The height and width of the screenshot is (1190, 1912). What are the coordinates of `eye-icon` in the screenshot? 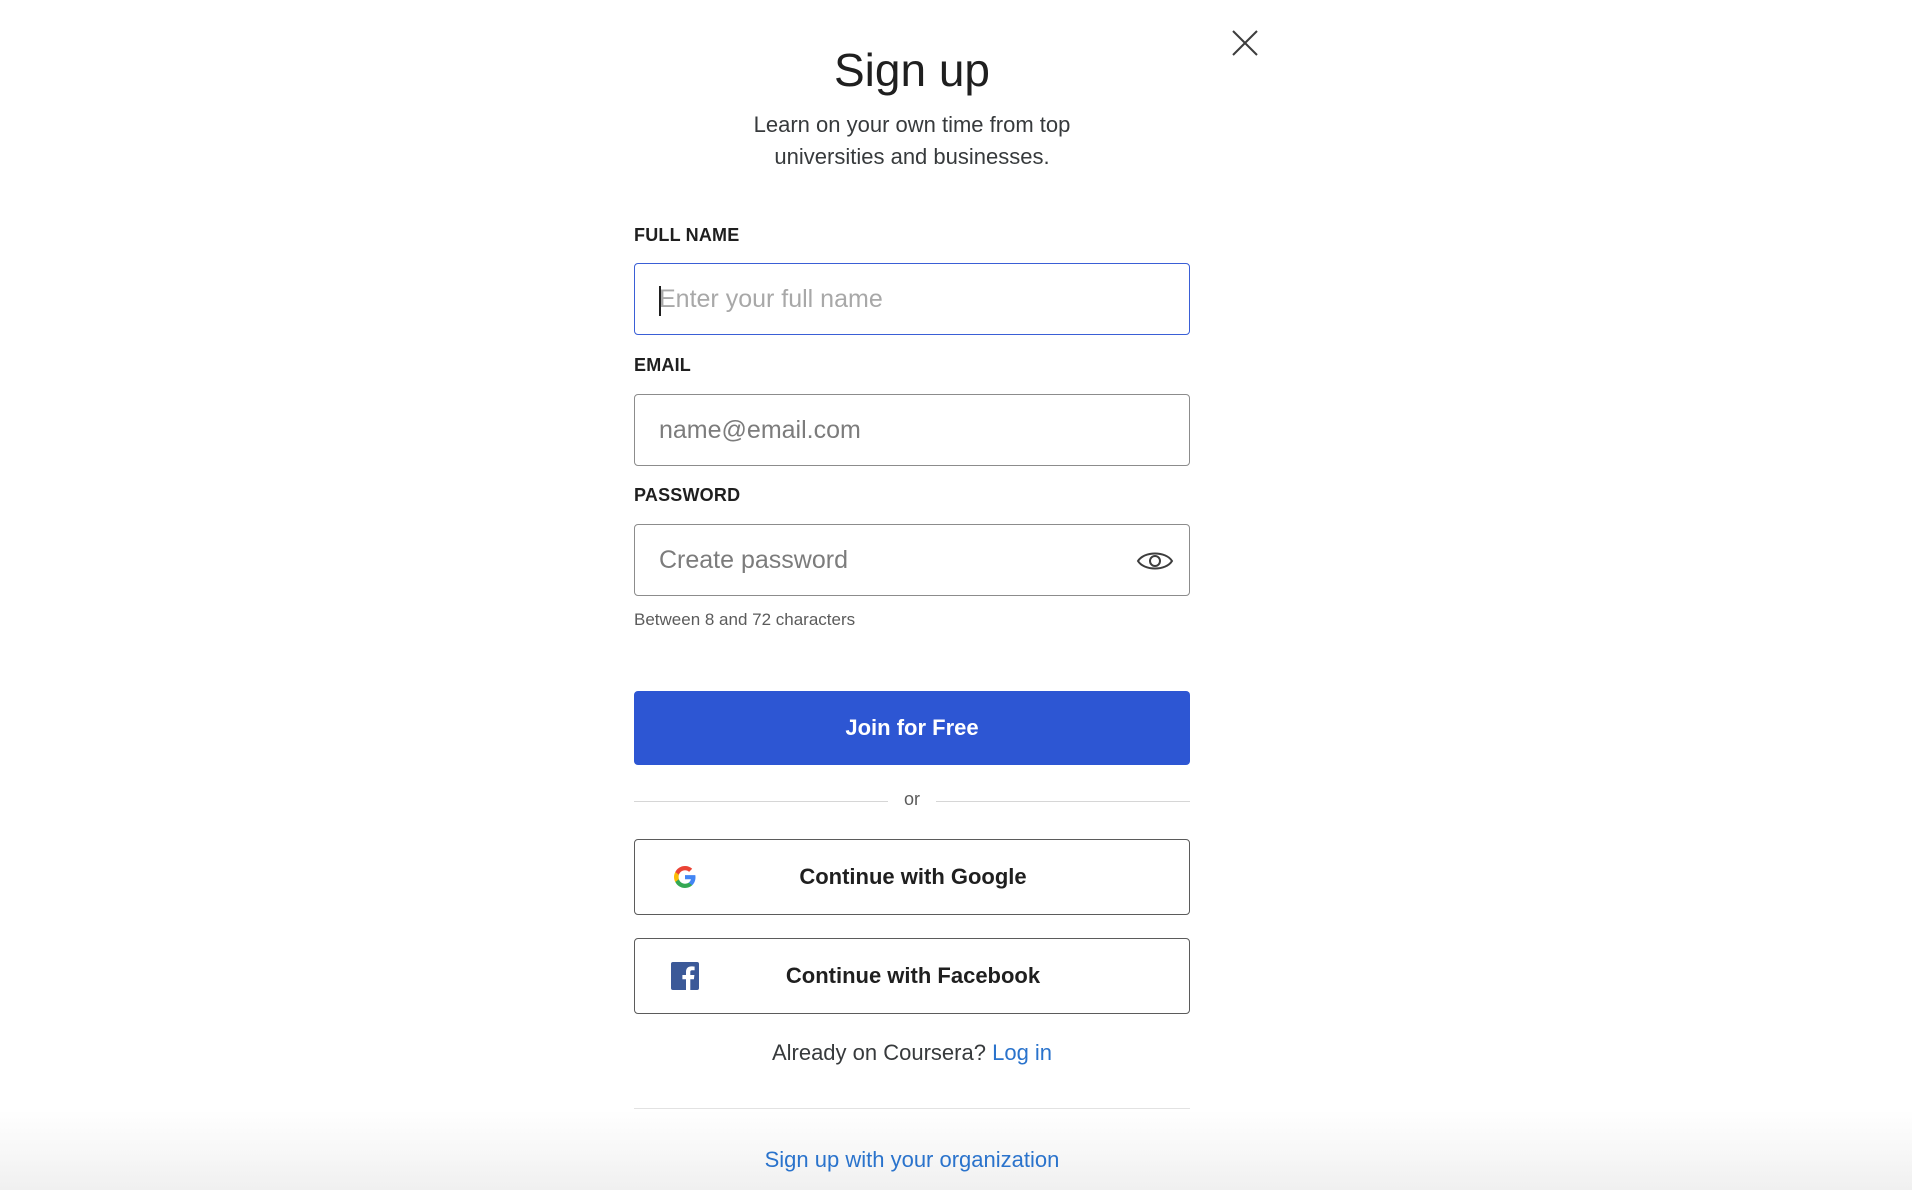 It's located at (1155, 561).